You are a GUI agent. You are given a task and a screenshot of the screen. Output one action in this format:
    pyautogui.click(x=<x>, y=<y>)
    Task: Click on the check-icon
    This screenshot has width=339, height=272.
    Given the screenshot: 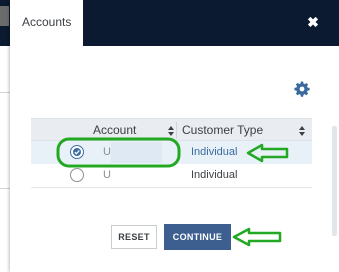 What is the action you would take?
    pyautogui.click(x=77, y=152)
    